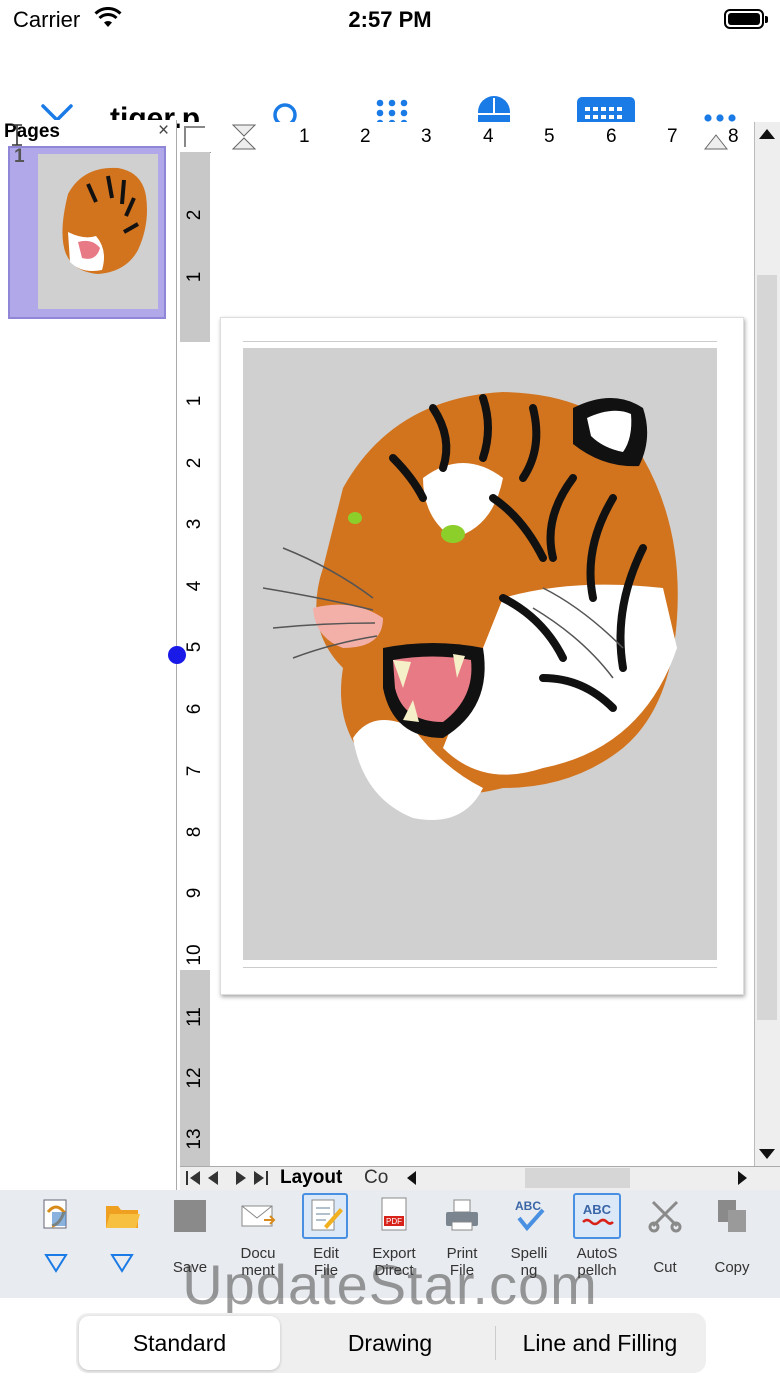 This screenshot has width=780, height=1387. Describe the element at coordinates (767, 1154) in the screenshot. I see `scroll-down-icon` at that location.